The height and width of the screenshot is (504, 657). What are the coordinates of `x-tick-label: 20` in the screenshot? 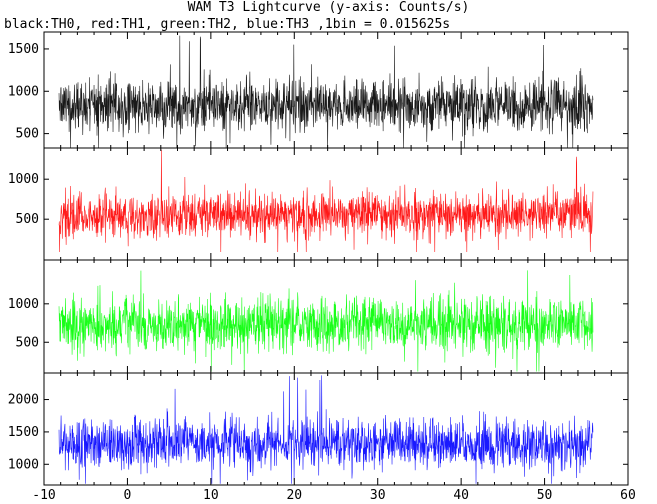 It's located at (294, 495).